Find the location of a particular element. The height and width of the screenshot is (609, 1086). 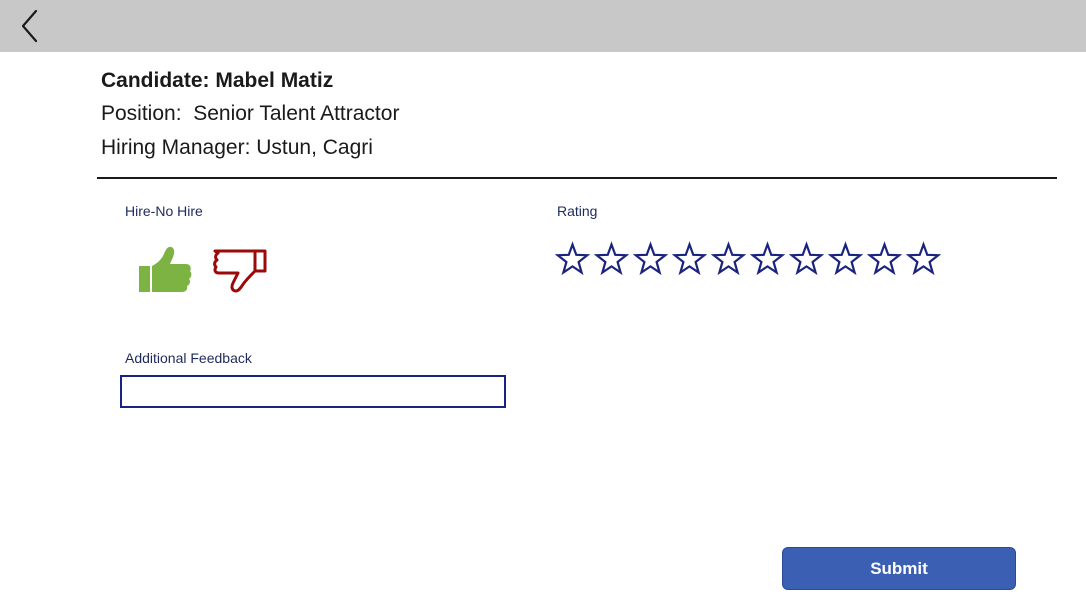

back-button is located at coordinates (30, 26).